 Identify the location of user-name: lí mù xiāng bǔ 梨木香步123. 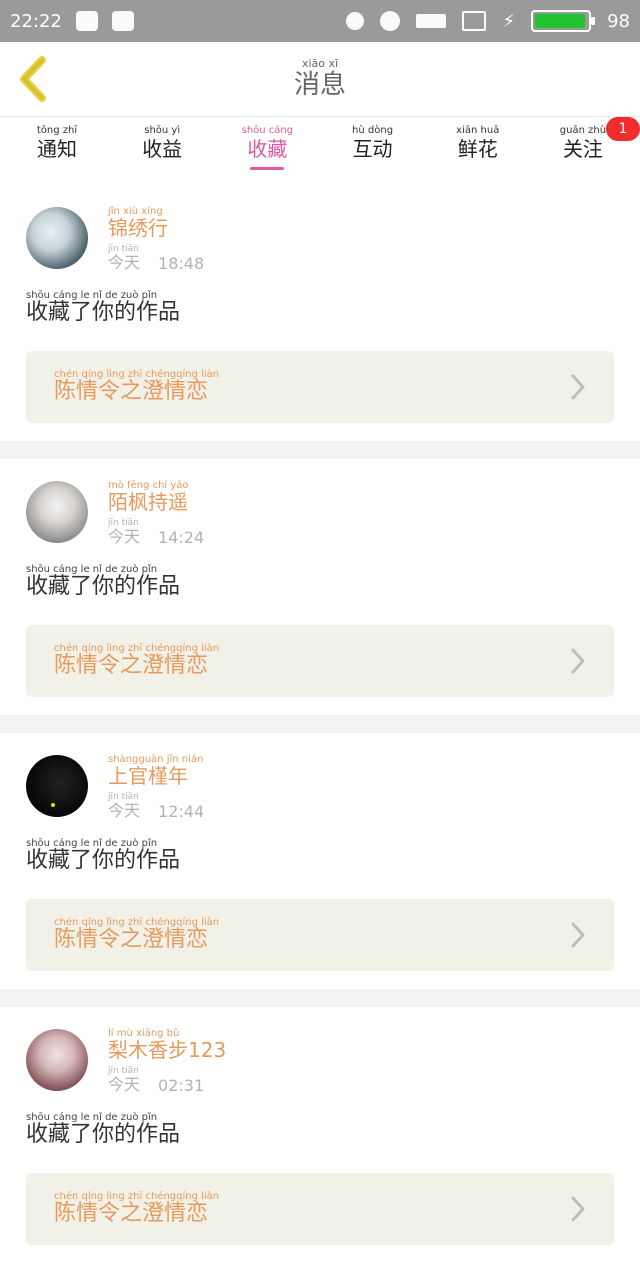
(167, 1045).